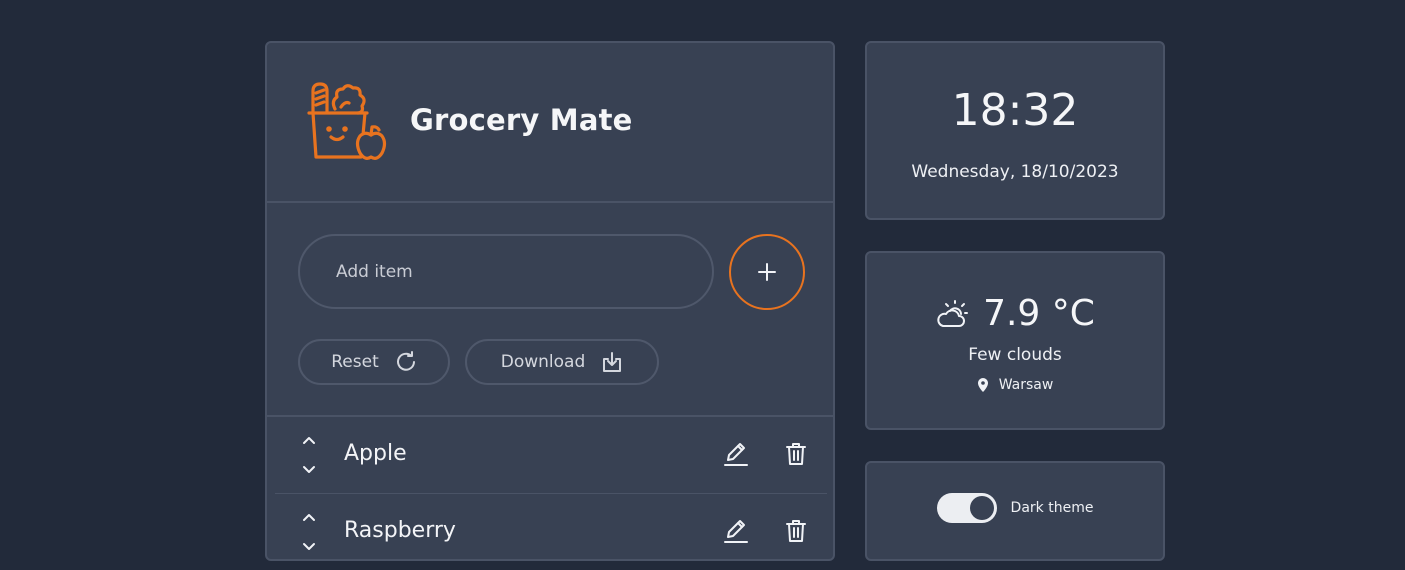 The width and height of the screenshot is (1405, 570). Describe the element at coordinates (1015, 340) in the screenshot. I see `weather-widget: 7.9 °C Few clouds Warsaw` at that location.